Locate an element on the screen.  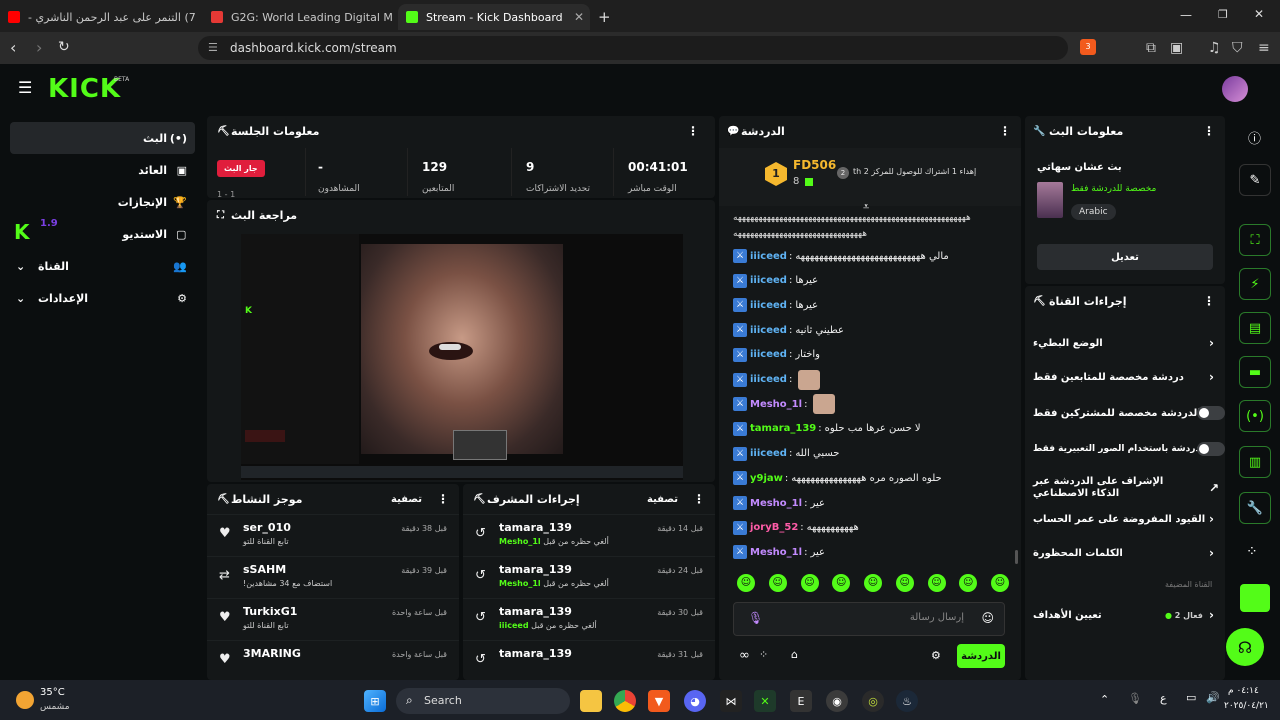
action-banned-words: الكلمات المحظورة › is located at coordinates (1126, 553).